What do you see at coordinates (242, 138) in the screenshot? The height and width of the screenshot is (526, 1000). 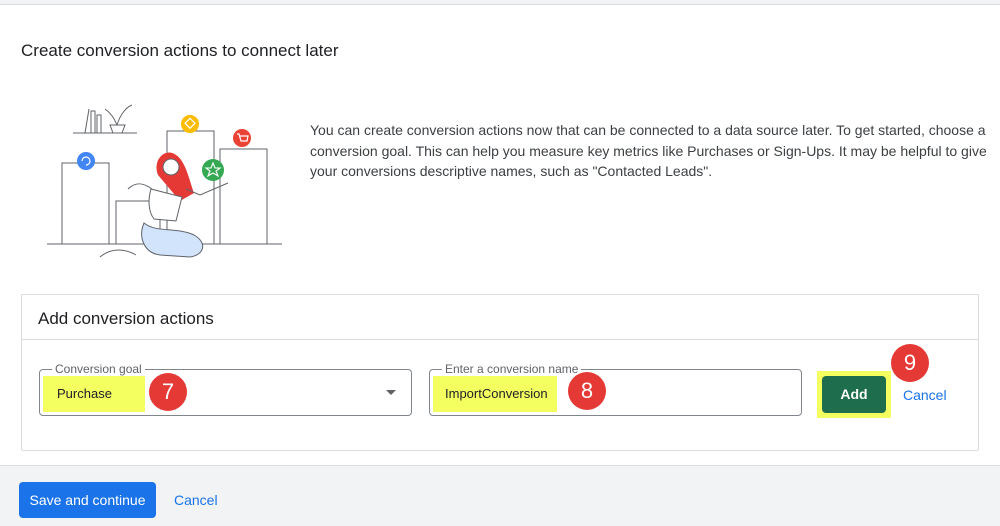 I see `cart-icon` at bounding box center [242, 138].